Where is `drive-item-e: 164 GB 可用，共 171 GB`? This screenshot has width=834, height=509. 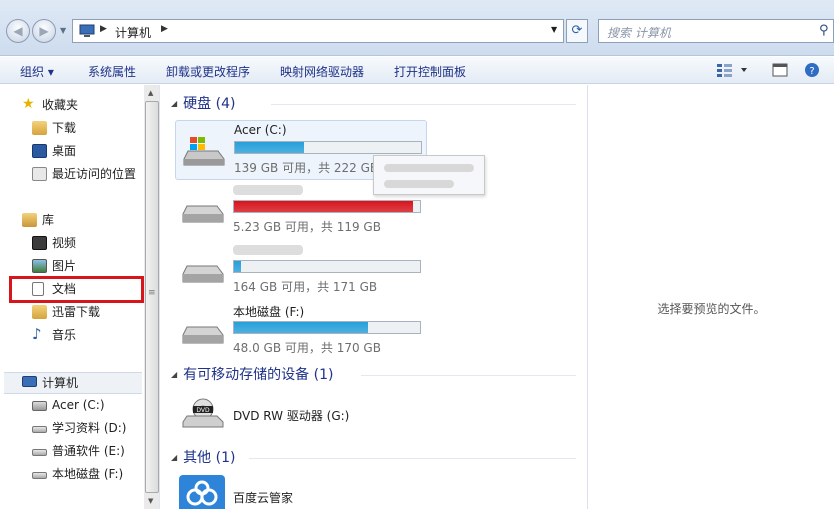 drive-item-e: 164 GB 可用，共 171 GB is located at coordinates (301, 270).